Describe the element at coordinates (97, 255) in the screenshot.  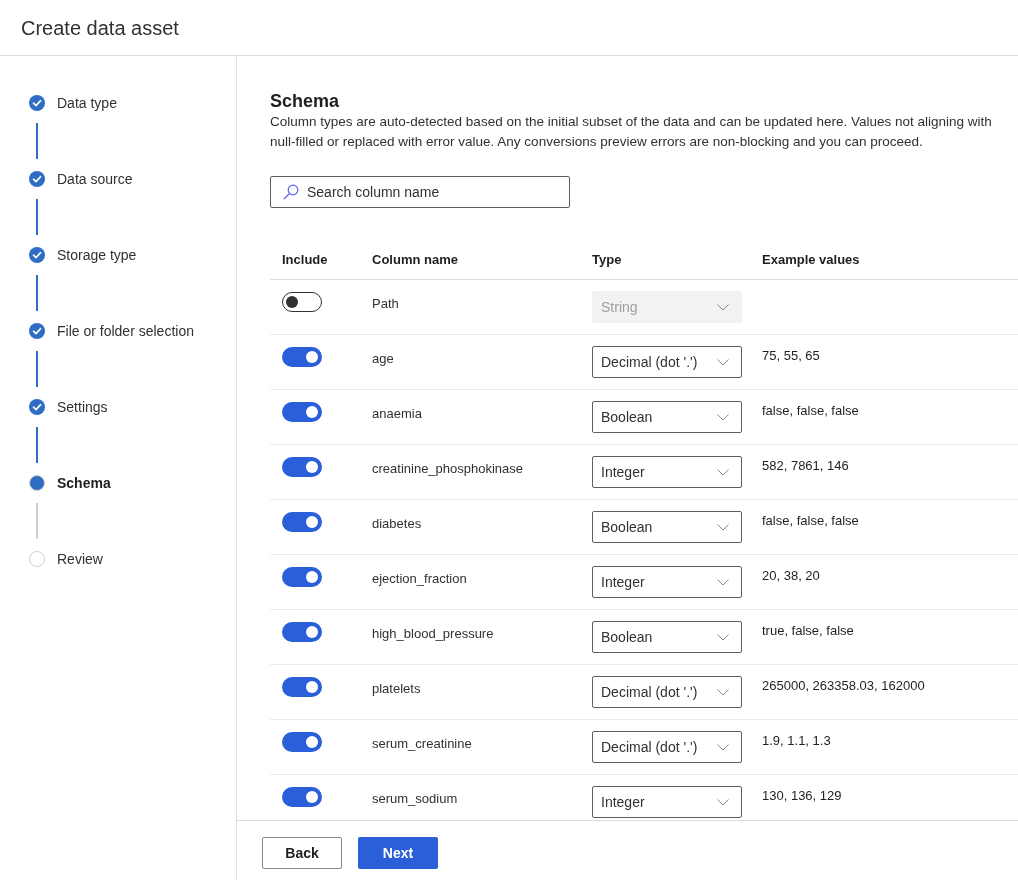
I see `step-label: Storage type` at that location.